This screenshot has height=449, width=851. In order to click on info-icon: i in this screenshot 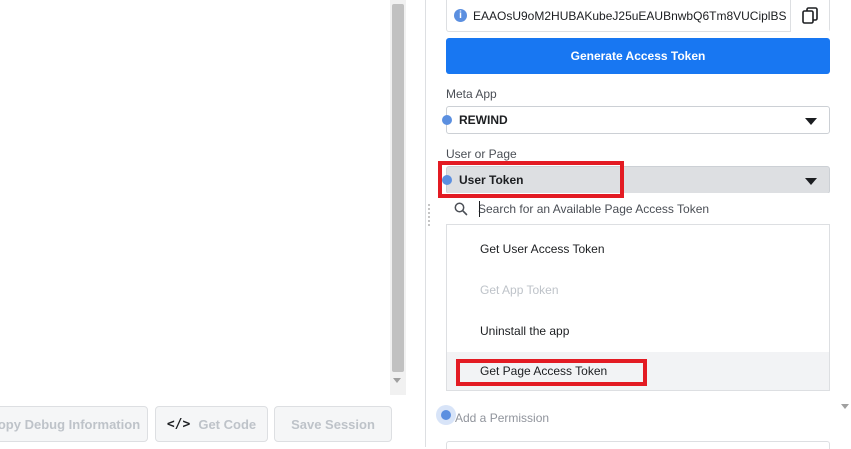, I will do `click(460, 15)`.